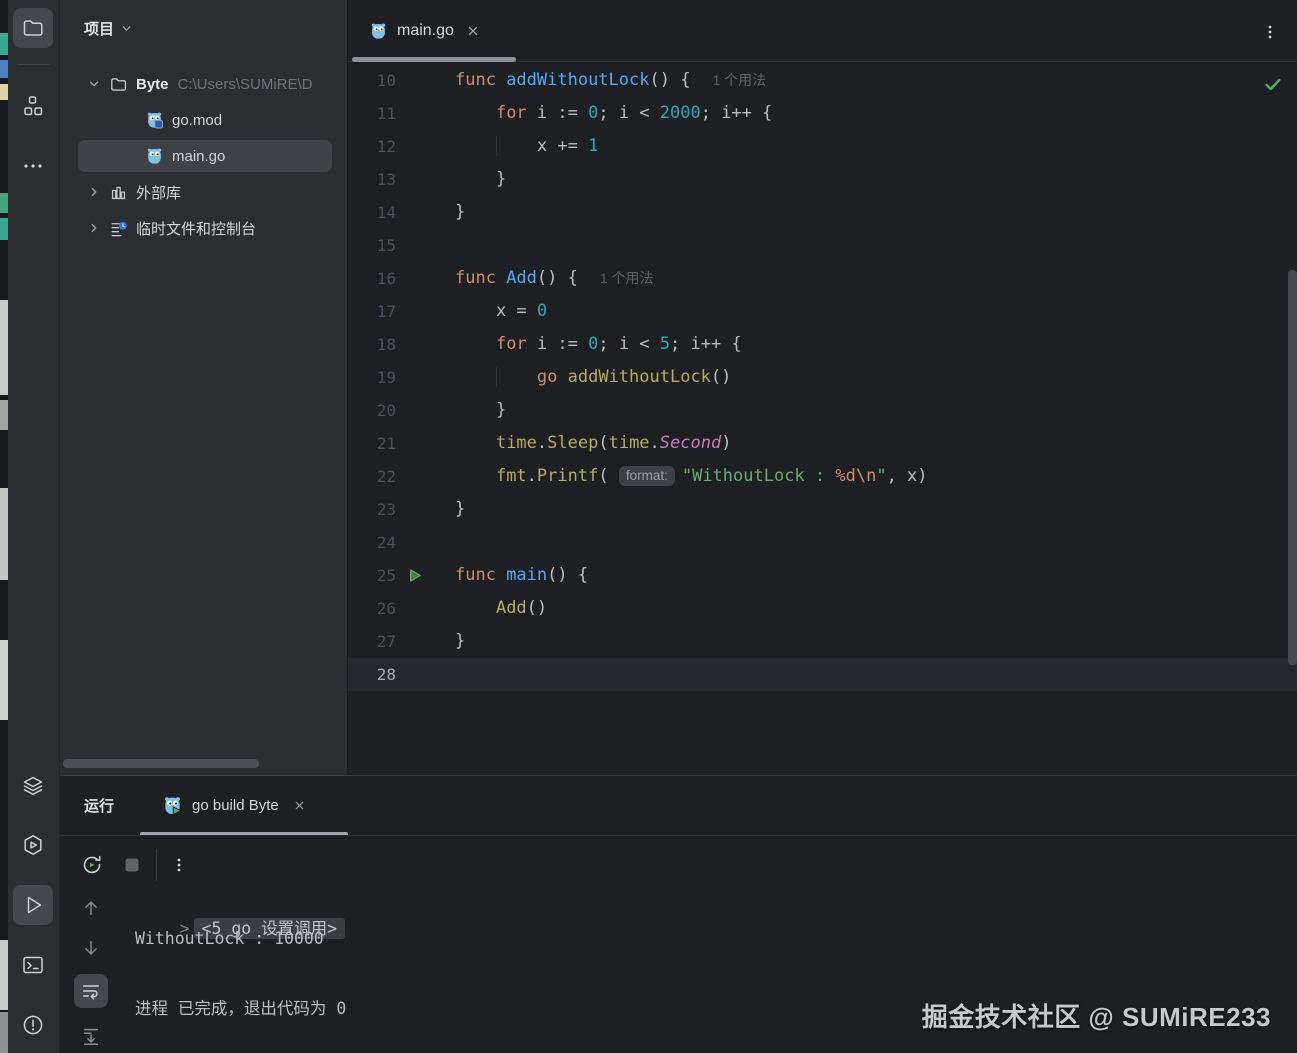 The image size is (1297, 1053). I want to click on code-line-27: 27}, so click(822, 641).